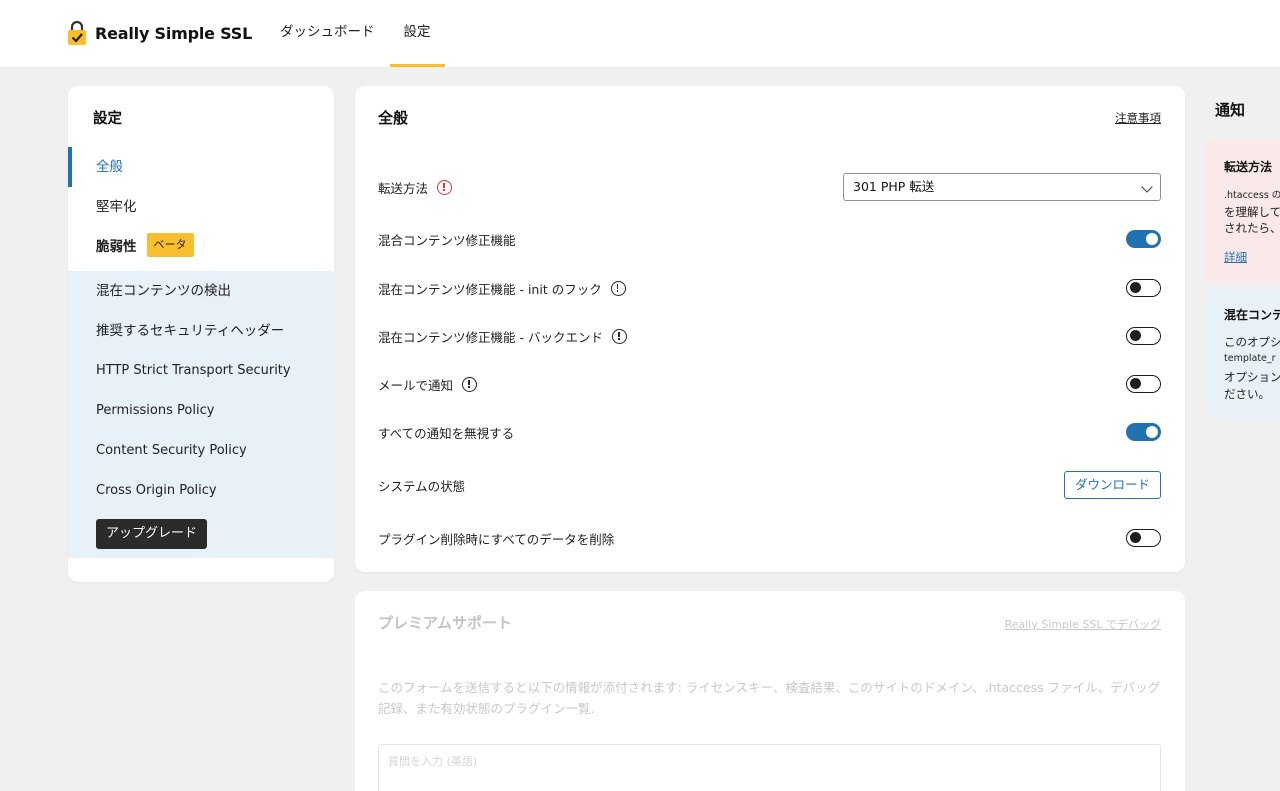 The width and height of the screenshot is (1280, 791). What do you see at coordinates (107, 119) in the screenshot?
I see `sidebar-title: 設定` at bounding box center [107, 119].